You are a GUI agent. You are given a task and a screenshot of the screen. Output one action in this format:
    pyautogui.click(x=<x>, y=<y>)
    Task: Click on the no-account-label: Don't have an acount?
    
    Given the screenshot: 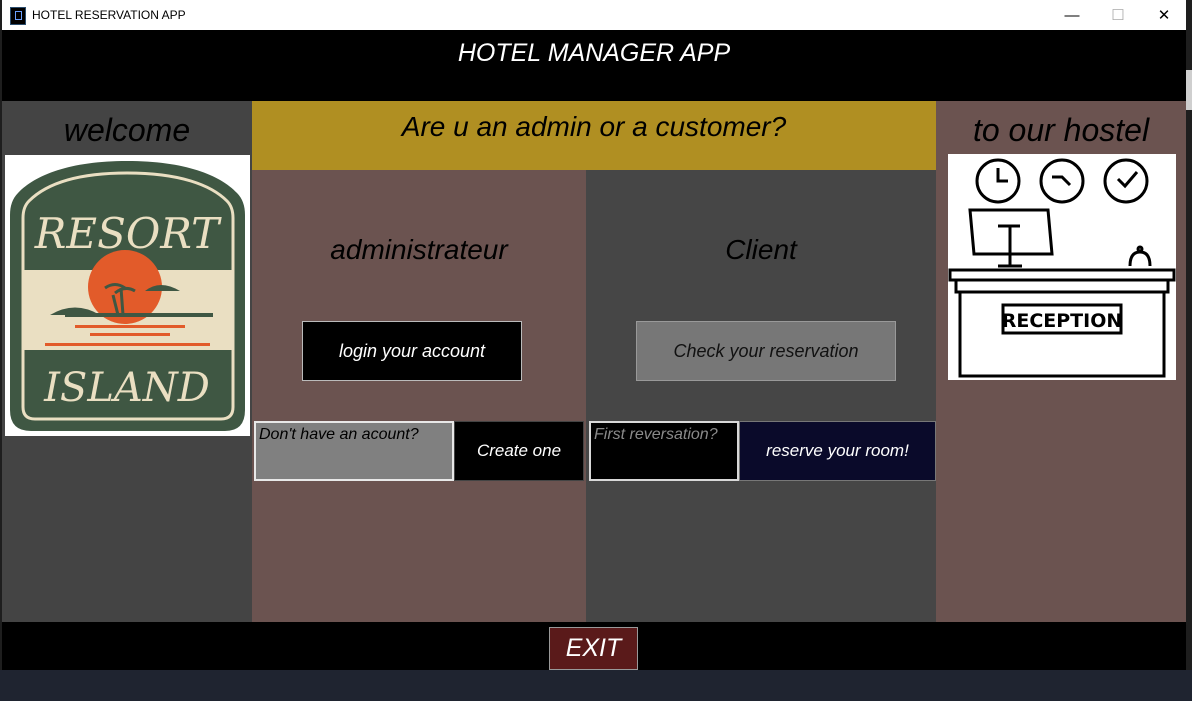 What is the action you would take?
    pyautogui.click(x=354, y=451)
    